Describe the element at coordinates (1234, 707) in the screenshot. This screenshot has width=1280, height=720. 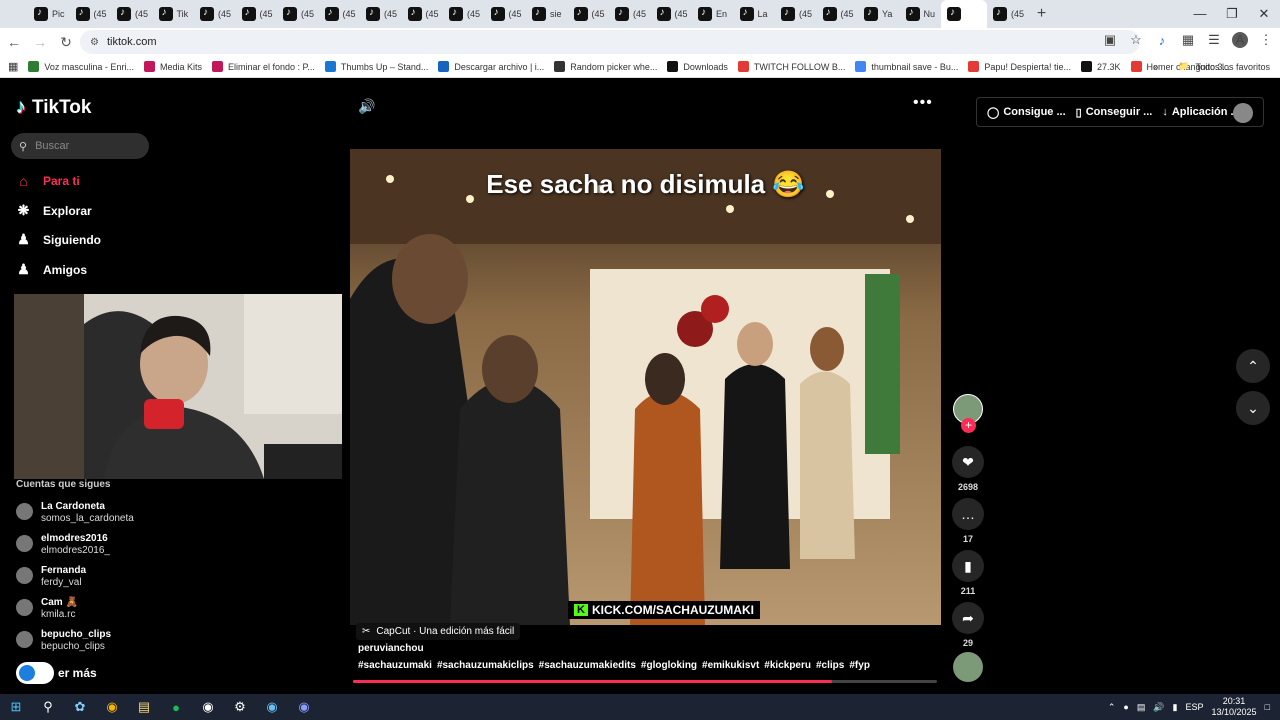
I see `clock: 20:31 13/10/2025` at that location.